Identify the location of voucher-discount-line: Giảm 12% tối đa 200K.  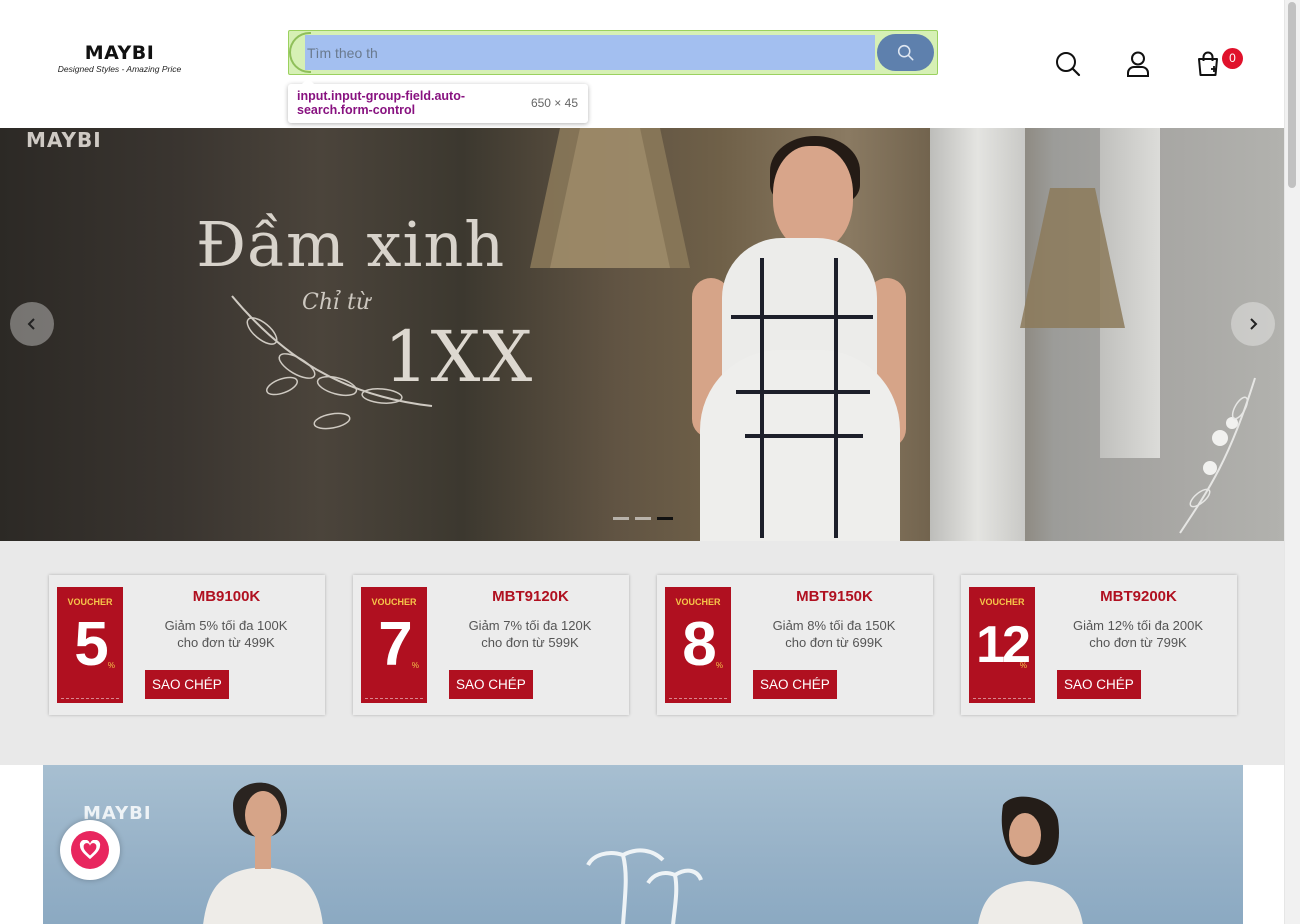
(1138, 625).